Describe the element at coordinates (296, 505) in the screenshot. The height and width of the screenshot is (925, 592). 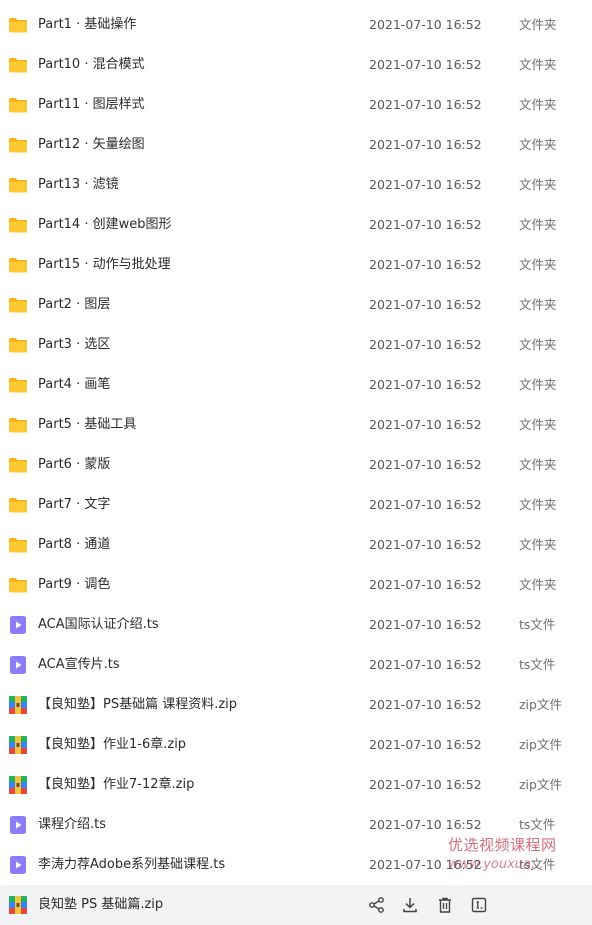
I see `folder-row: Part7 · 文字 2021-07-10 16:52 文件夹` at that location.